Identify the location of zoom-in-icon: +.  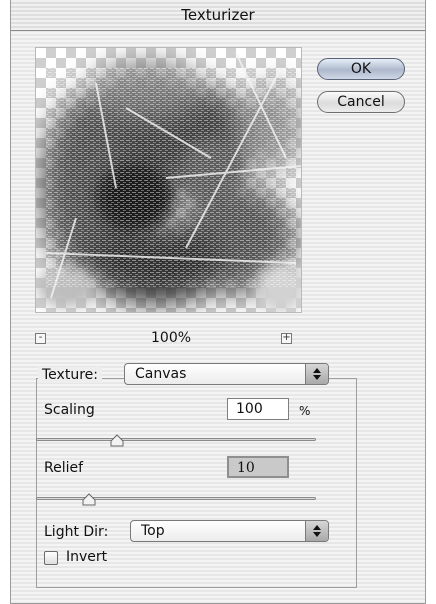
(286, 338).